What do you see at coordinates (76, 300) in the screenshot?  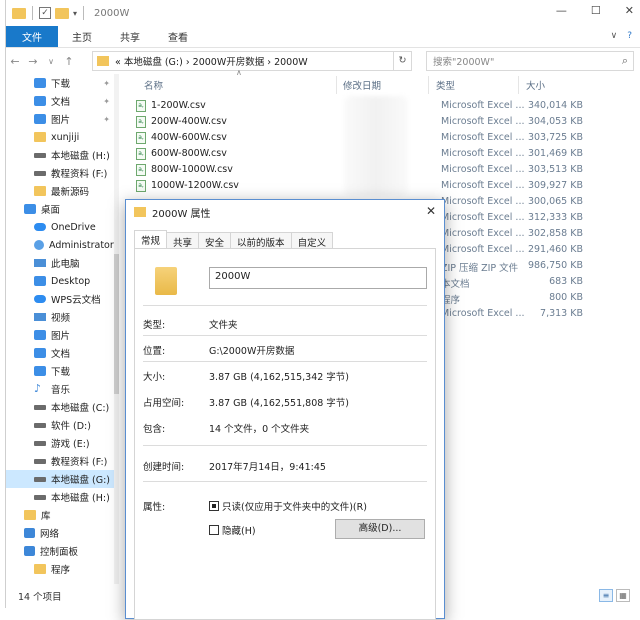 I see `sidebar-item-label: WPS云文档` at bounding box center [76, 300].